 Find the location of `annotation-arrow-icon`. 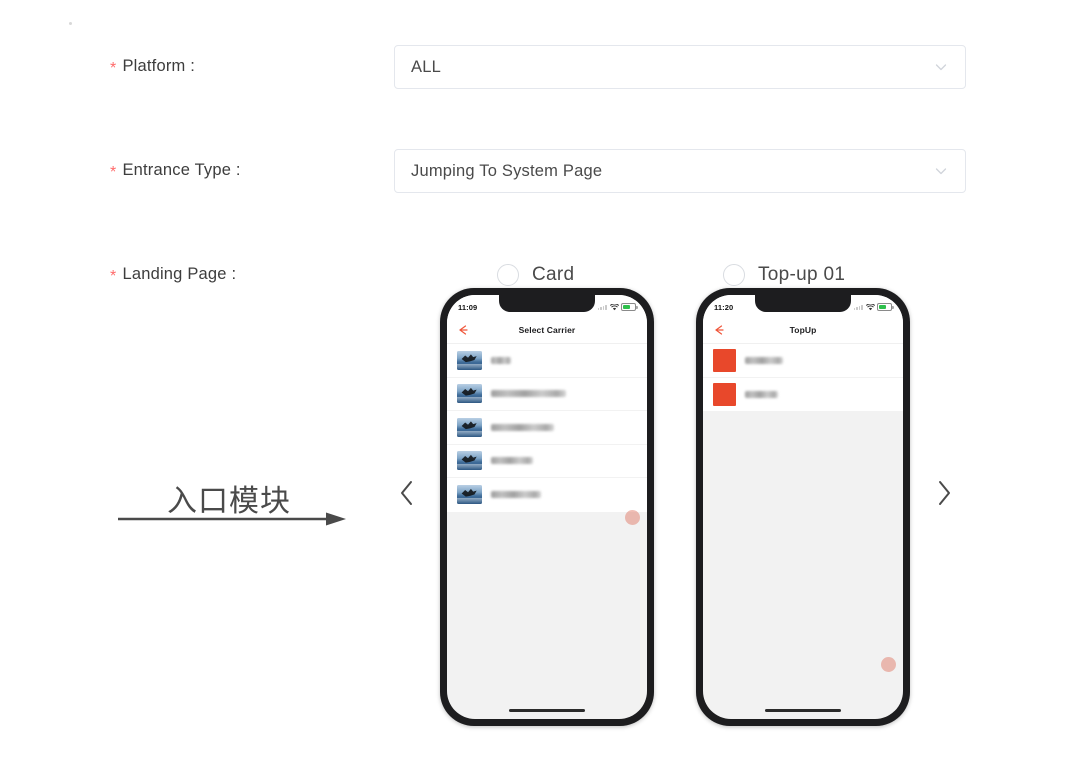

annotation-arrow-icon is located at coordinates (232, 519).